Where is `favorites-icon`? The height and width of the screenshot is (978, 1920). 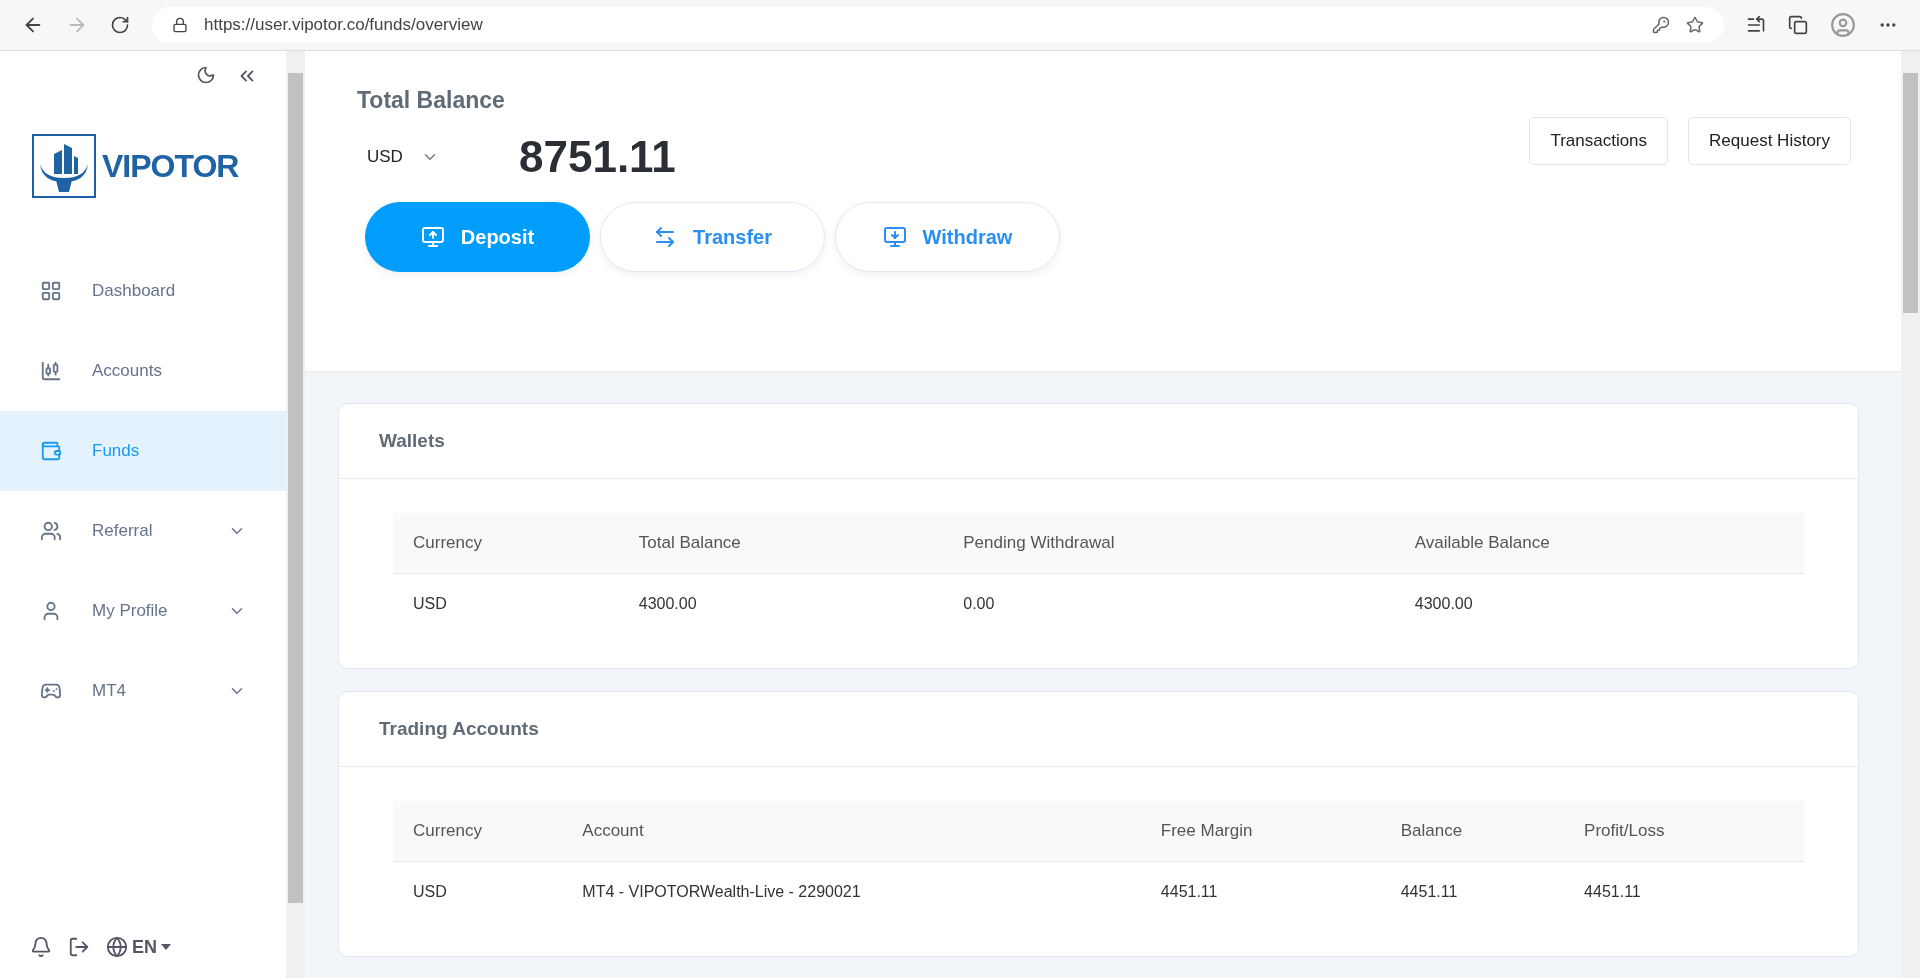
favorites-icon is located at coordinates (1756, 25).